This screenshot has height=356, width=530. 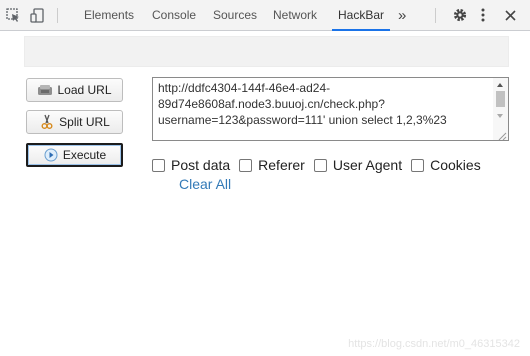 I want to click on option-post-data: Post data, so click(x=191, y=165).